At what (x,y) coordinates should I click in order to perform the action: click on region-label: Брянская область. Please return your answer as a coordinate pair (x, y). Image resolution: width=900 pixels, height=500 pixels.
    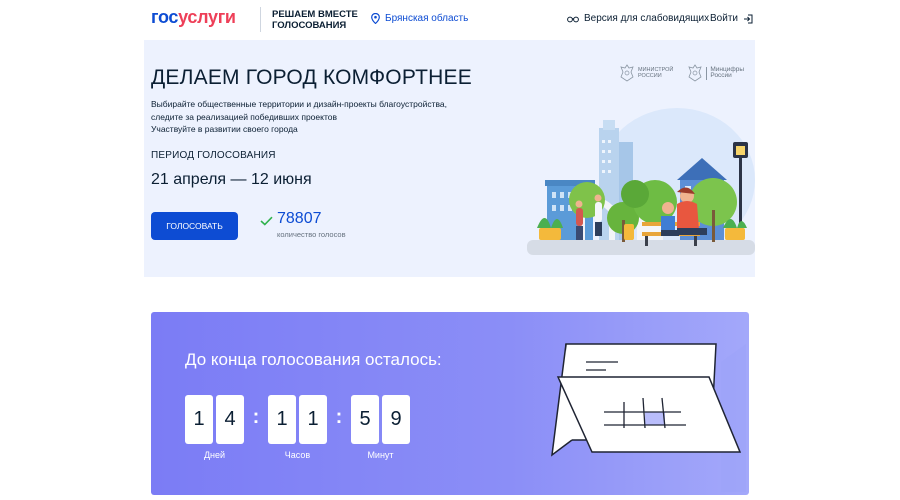
    Looking at the image, I should click on (427, 18).